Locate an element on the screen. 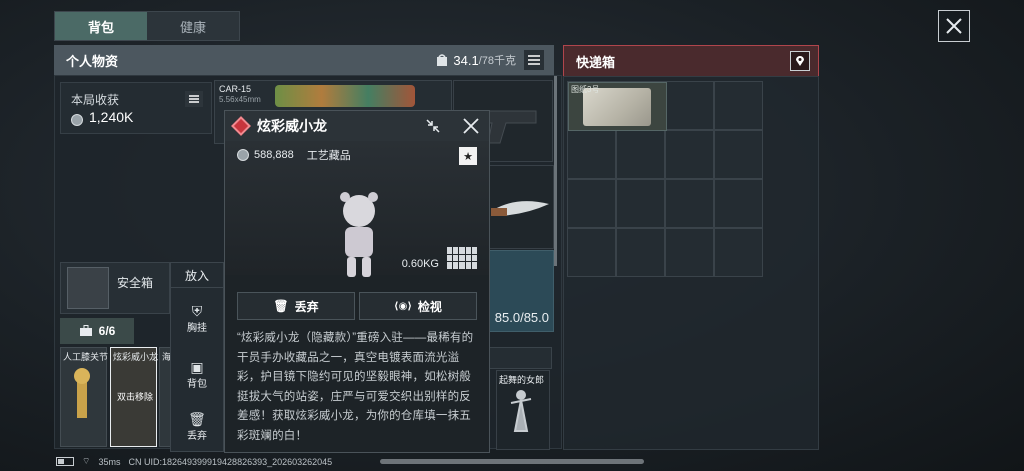 This screenshot has height=471, width=1024. wifi-icon: ⌔ is located at coordinates (86, 461).